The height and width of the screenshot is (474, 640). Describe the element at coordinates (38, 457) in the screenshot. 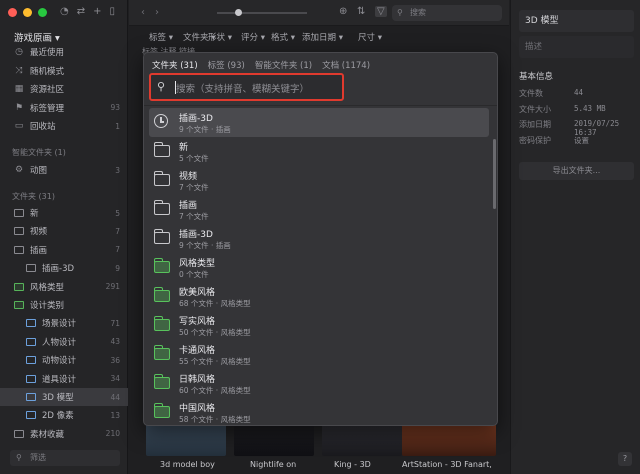

I see `filter-placeholder: 筛选` at that location.